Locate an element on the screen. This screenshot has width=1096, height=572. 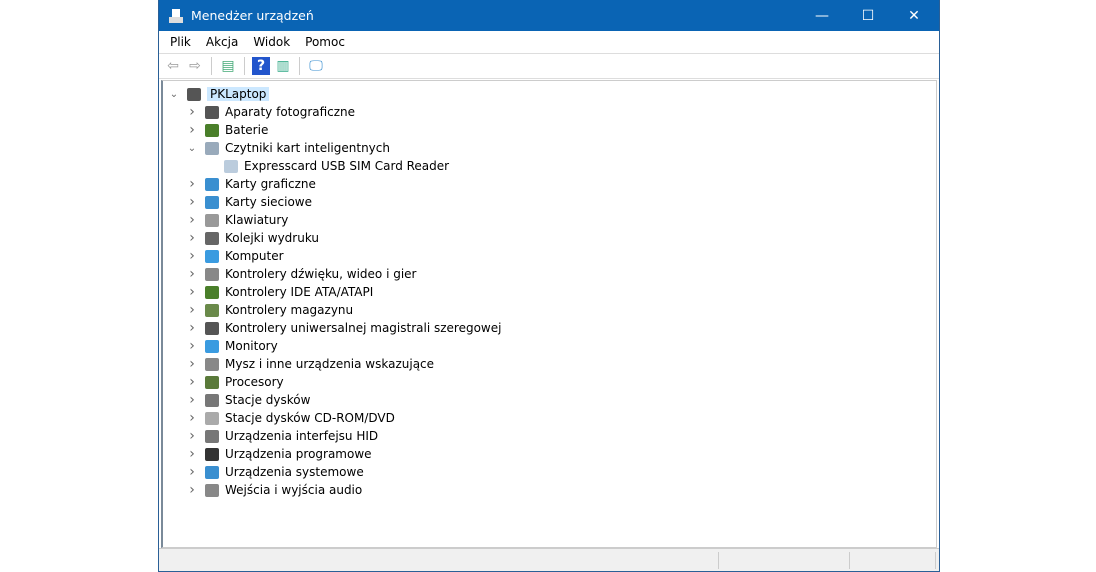
menu-bar: Plik Akcja Widok Pomoc is located at coordinates (549, 42).